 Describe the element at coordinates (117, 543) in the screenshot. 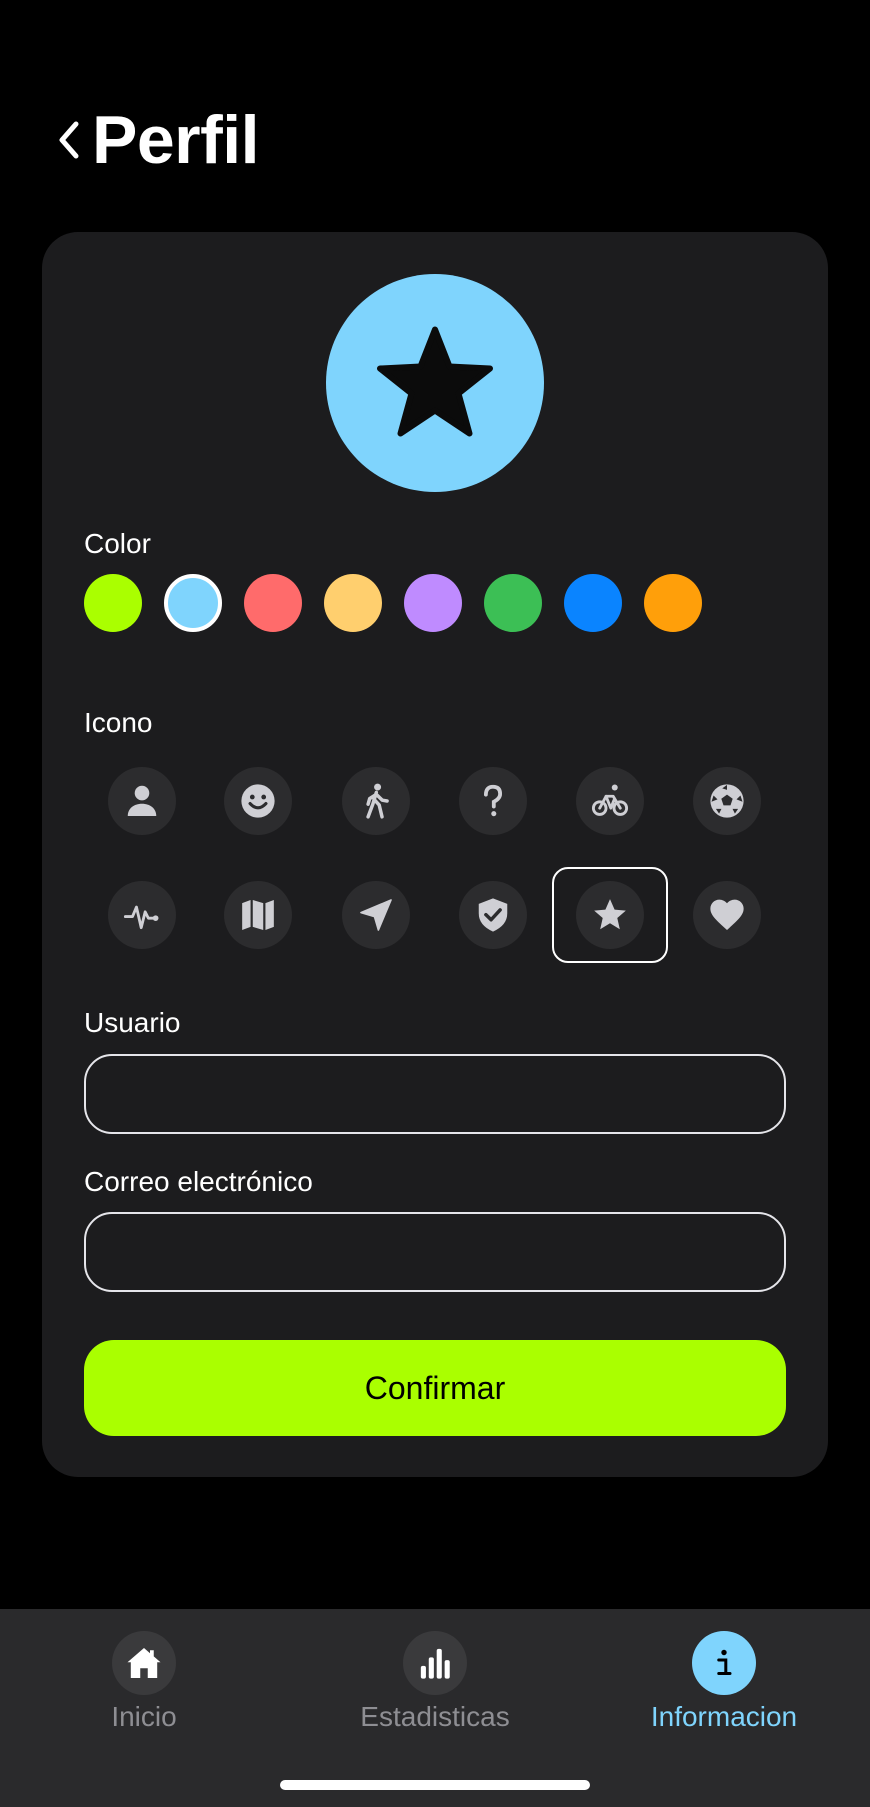

I see `color-label: Color` at that location.